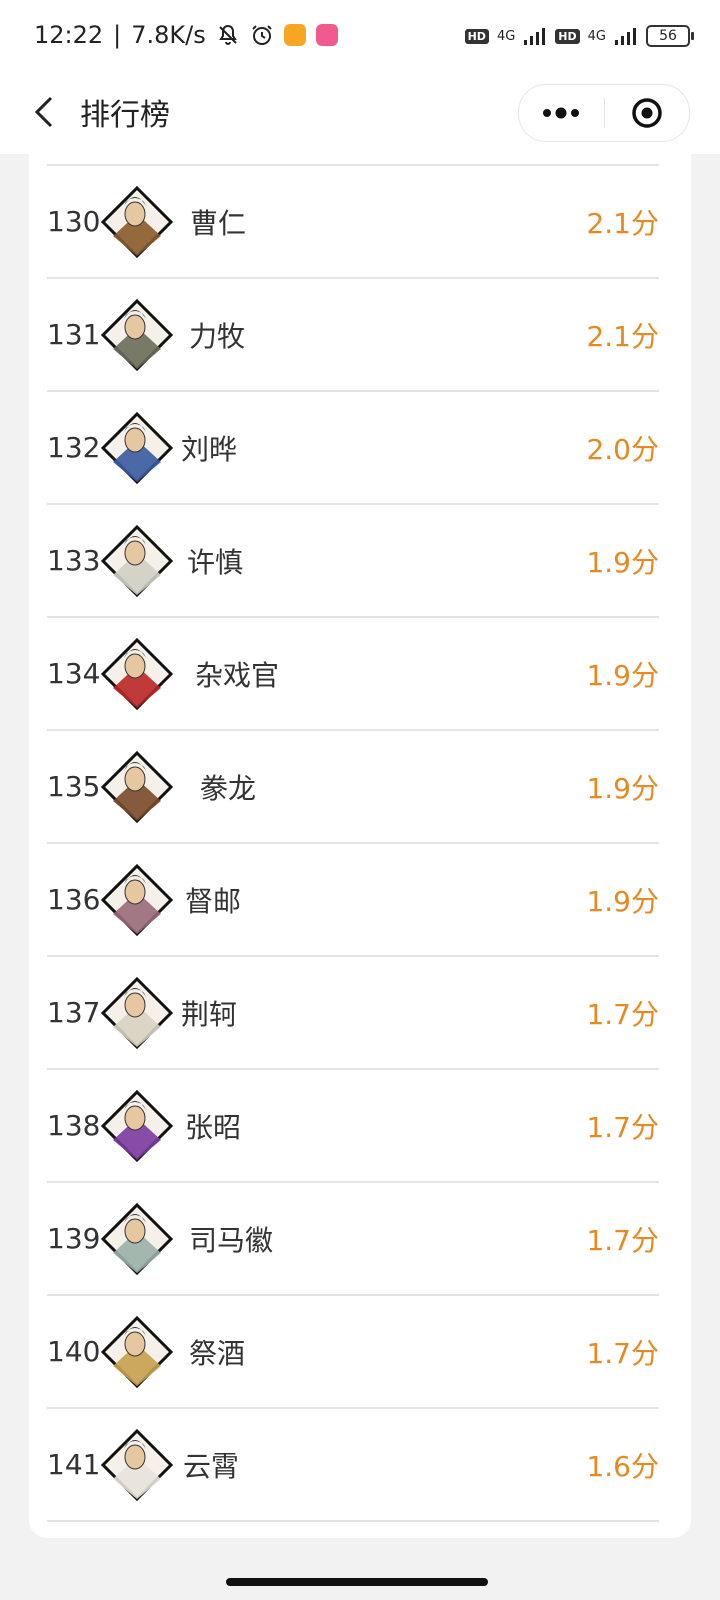 The width and height of the screenshot is (720, 1600). What do you see at coordinates (353, 1352) in the screenshot?
I see `ranking-row: 140 祭酒 1.7分` at bounding box center [353, 1352].